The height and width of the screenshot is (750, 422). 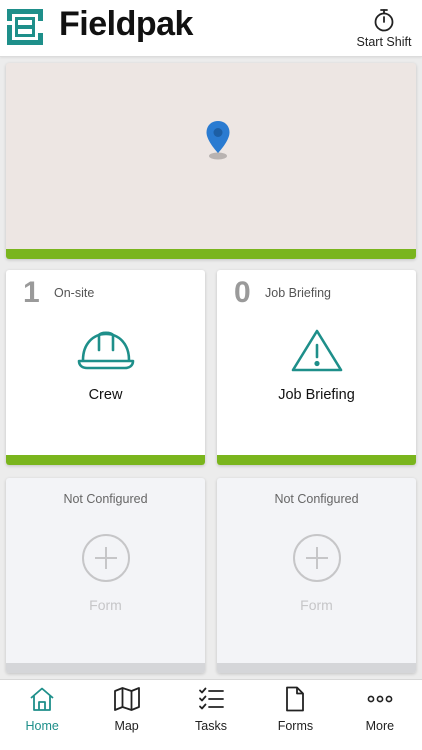 I want to click on job-briefing-status-bar, so click(x=316, y=460).